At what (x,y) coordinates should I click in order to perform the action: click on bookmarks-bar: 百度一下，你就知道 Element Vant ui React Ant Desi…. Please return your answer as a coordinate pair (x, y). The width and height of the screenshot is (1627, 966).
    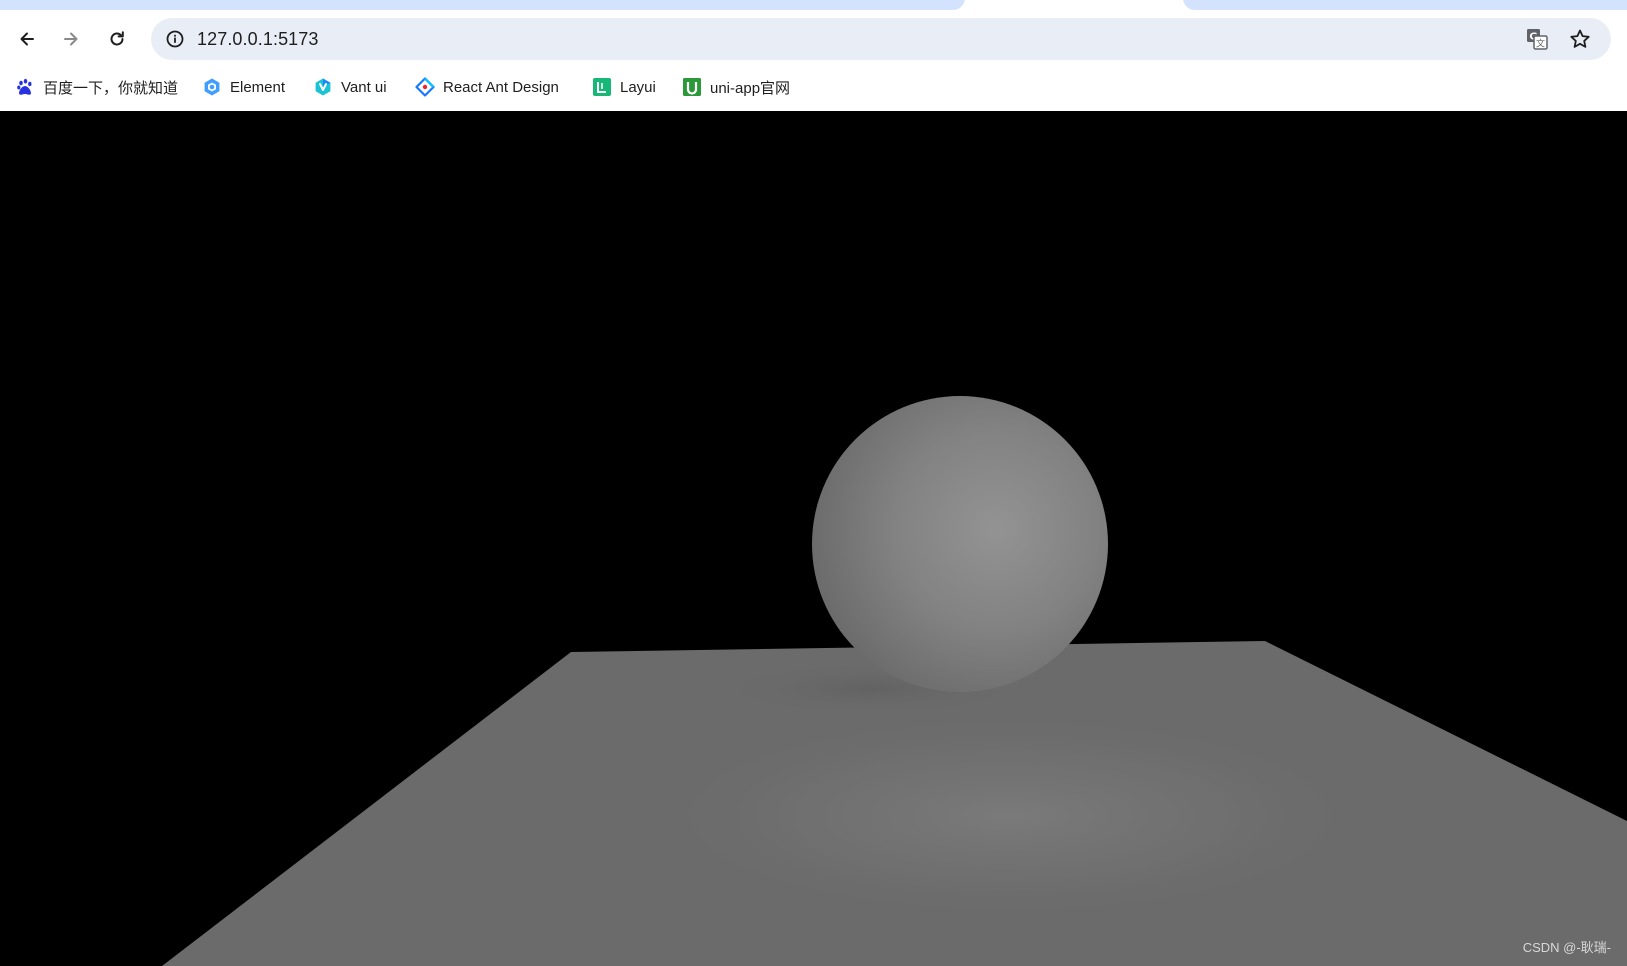
    Looking at the image, I should click on (813, 87).